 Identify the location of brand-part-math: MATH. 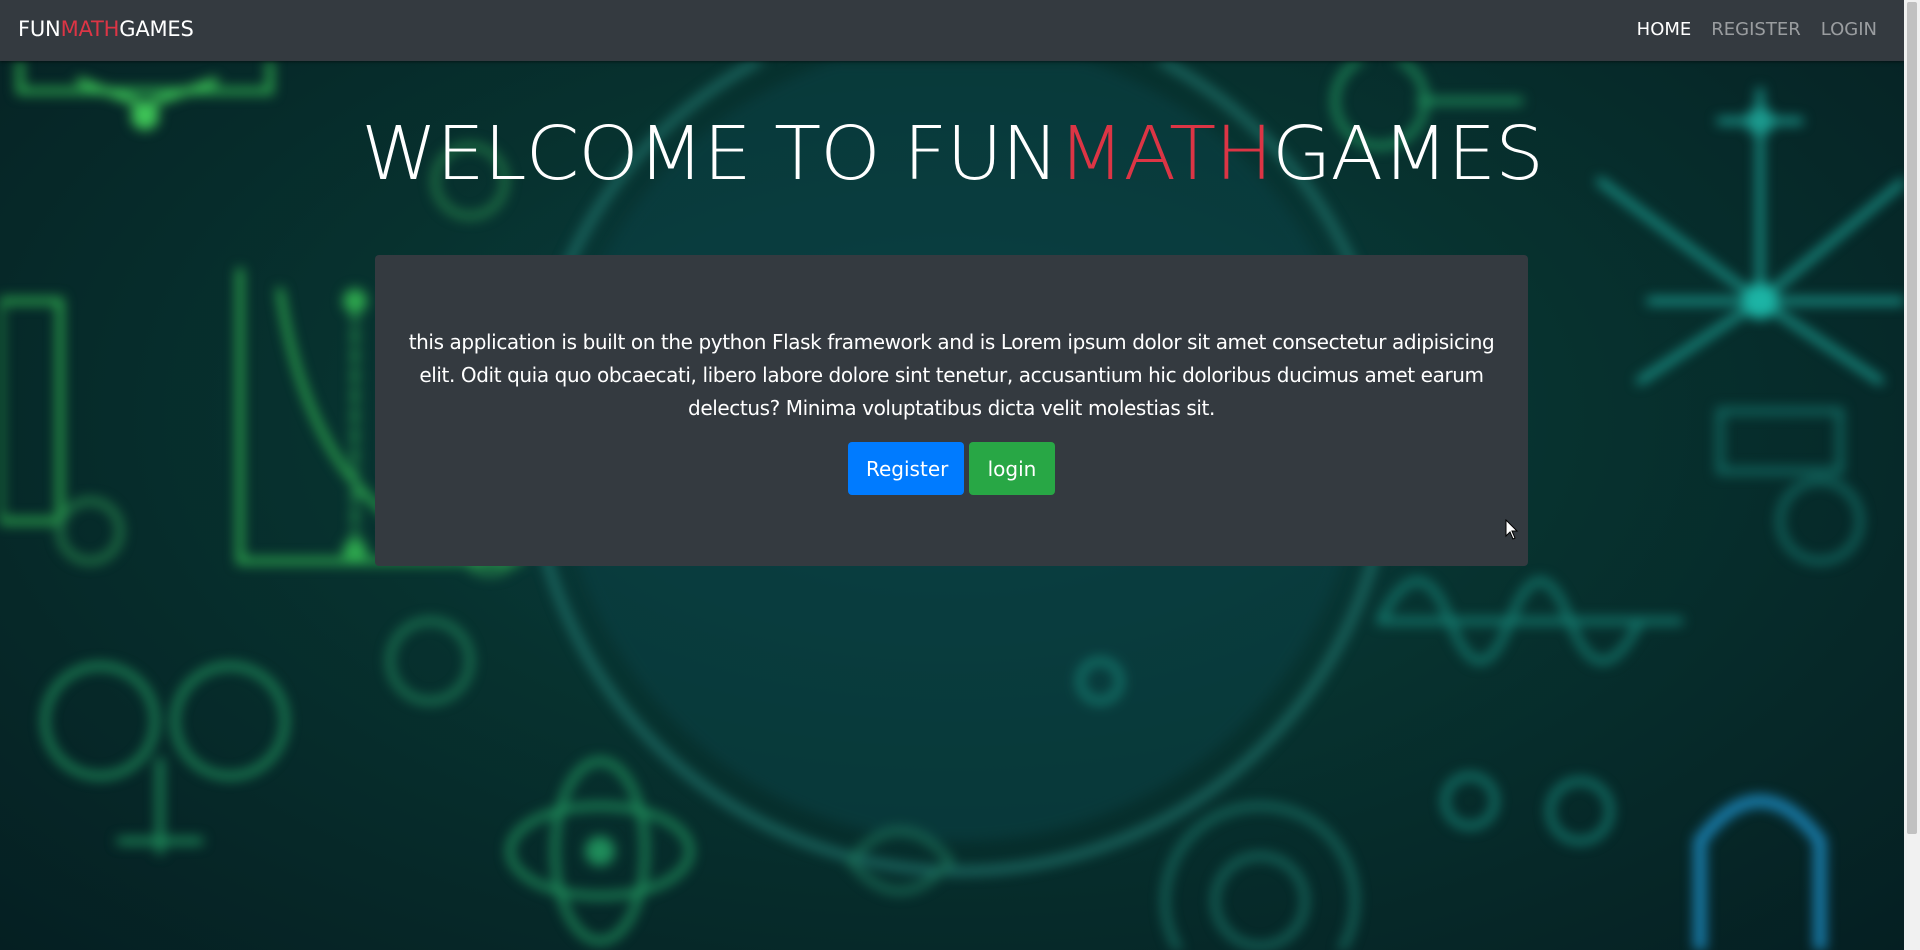
(90, 29).